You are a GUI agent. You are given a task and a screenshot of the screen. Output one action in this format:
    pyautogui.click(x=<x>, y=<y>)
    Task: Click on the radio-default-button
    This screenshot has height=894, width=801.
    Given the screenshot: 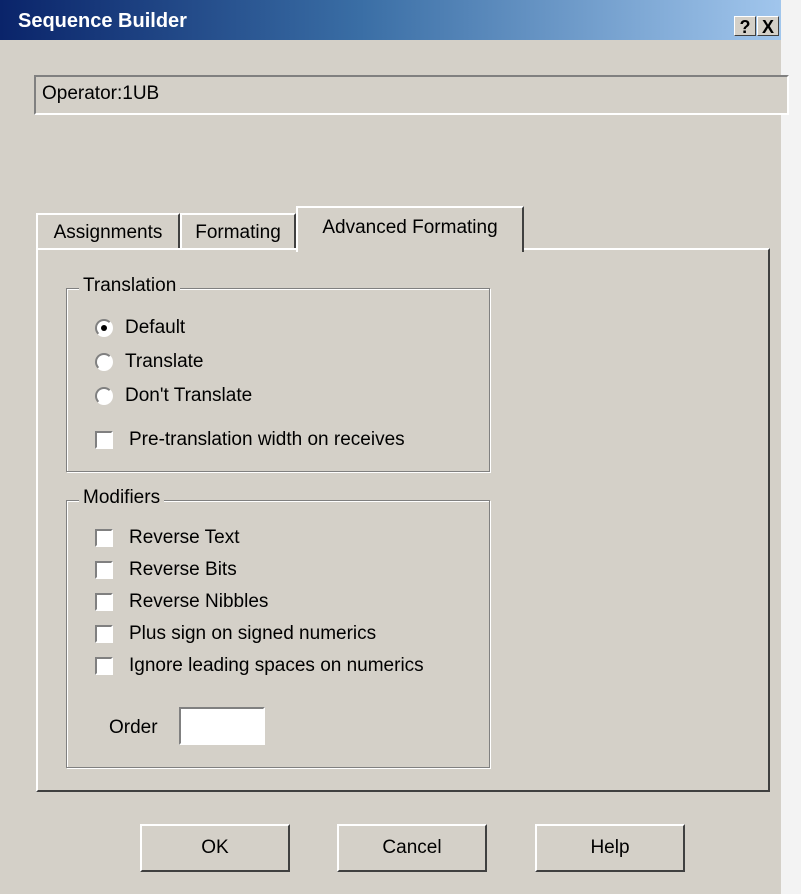 What is the action you would take?
    pyautogui.click(x=104, y=328)
    